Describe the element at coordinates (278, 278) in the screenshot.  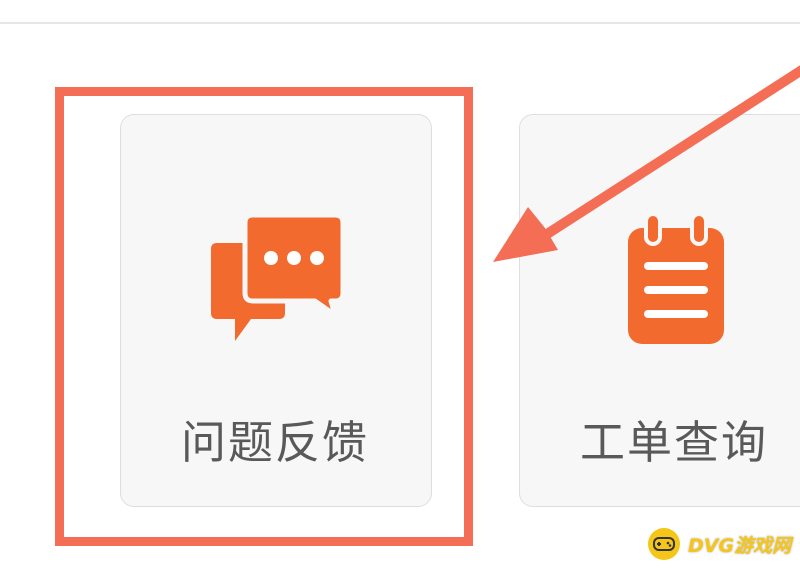
I see `chat-bubbles-icon` at that location.